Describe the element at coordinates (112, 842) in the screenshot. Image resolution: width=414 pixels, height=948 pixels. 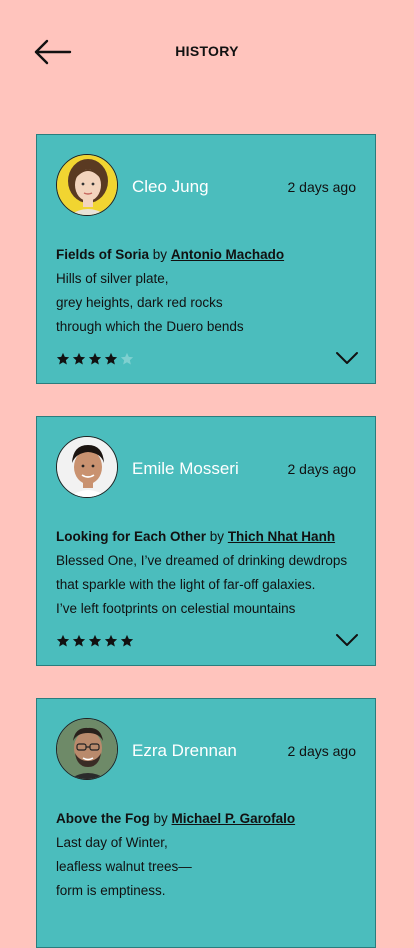
I see `poem-line: Last day of Winter,` at that location.